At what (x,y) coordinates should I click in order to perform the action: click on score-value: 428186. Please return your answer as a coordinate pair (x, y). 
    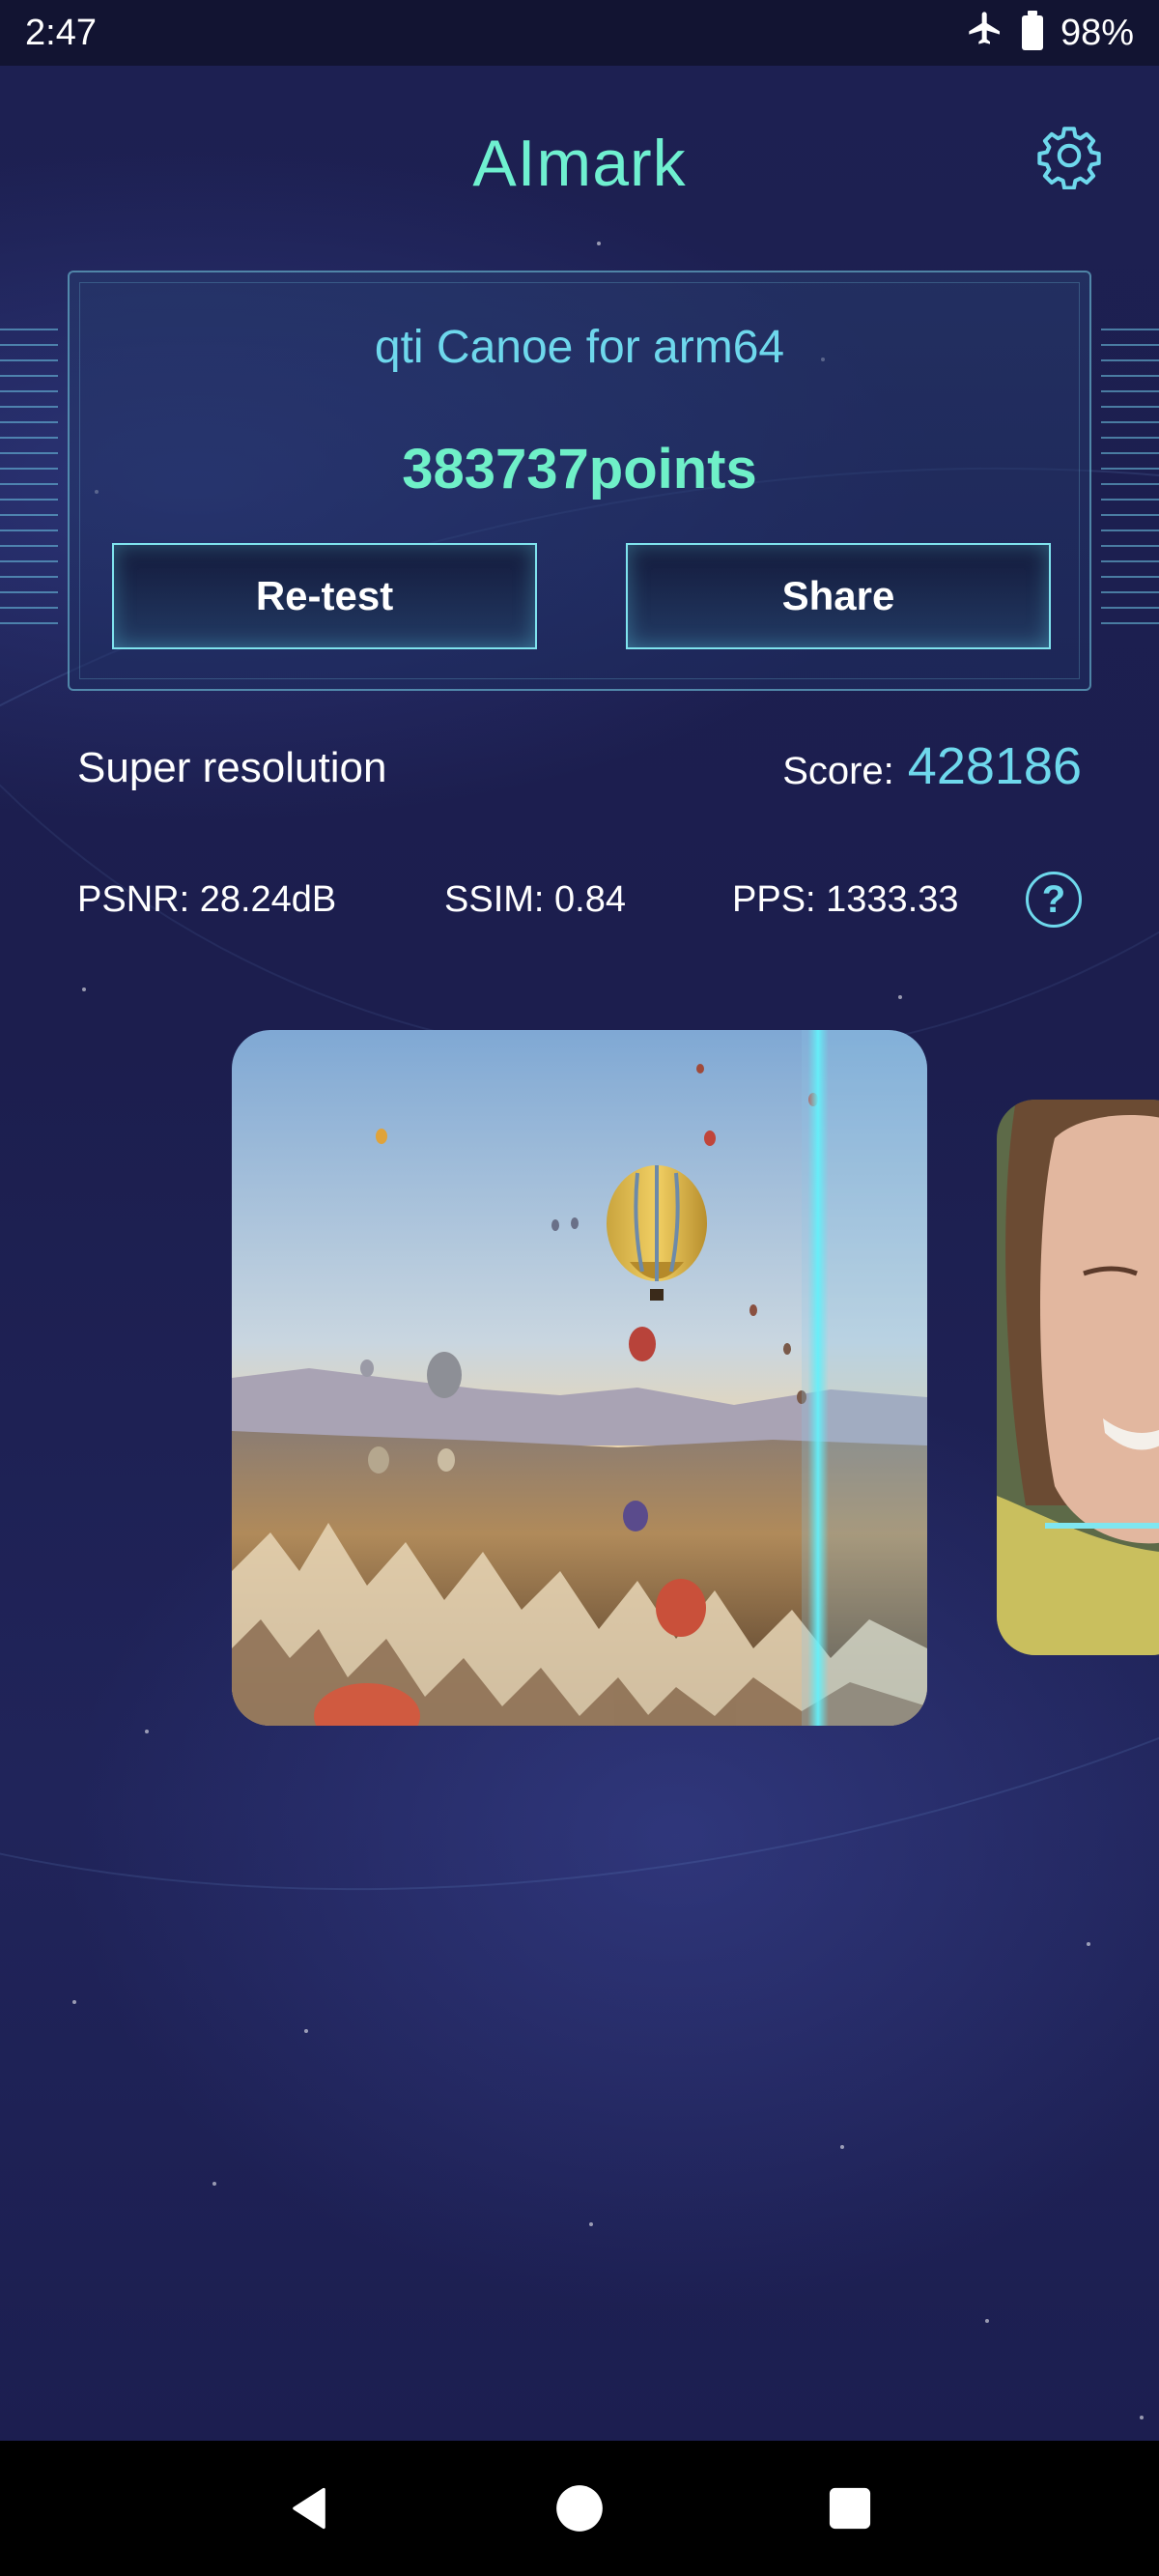
    Looking at the image, I should click on (994, 766).